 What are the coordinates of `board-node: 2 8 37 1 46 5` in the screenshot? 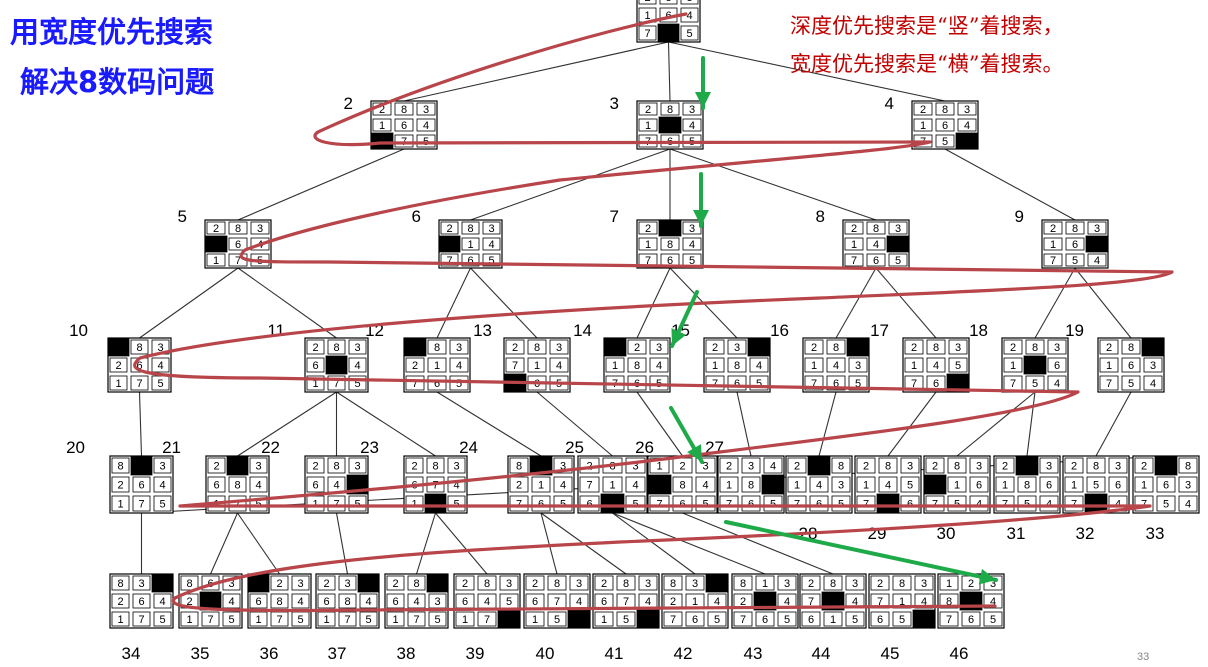 It's located at (902, 601).